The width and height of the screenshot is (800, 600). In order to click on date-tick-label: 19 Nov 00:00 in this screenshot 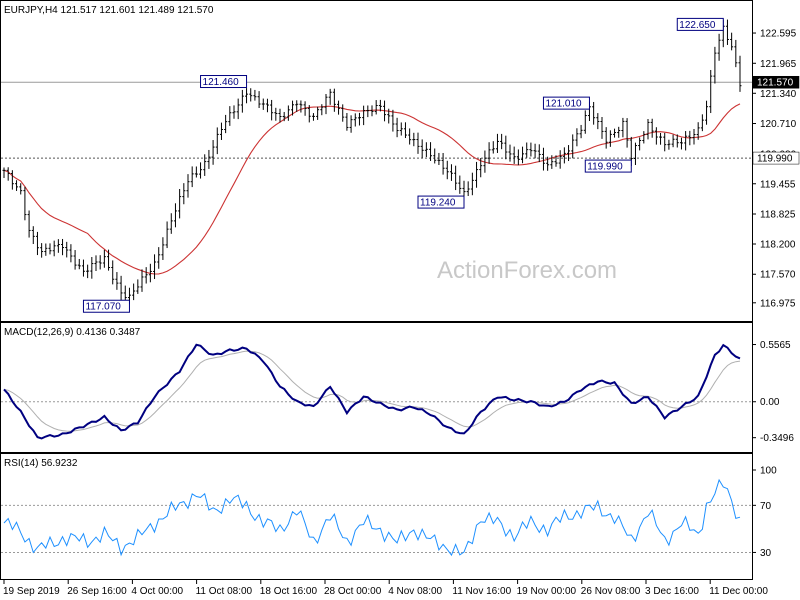, I will do `click(547, 591)`.